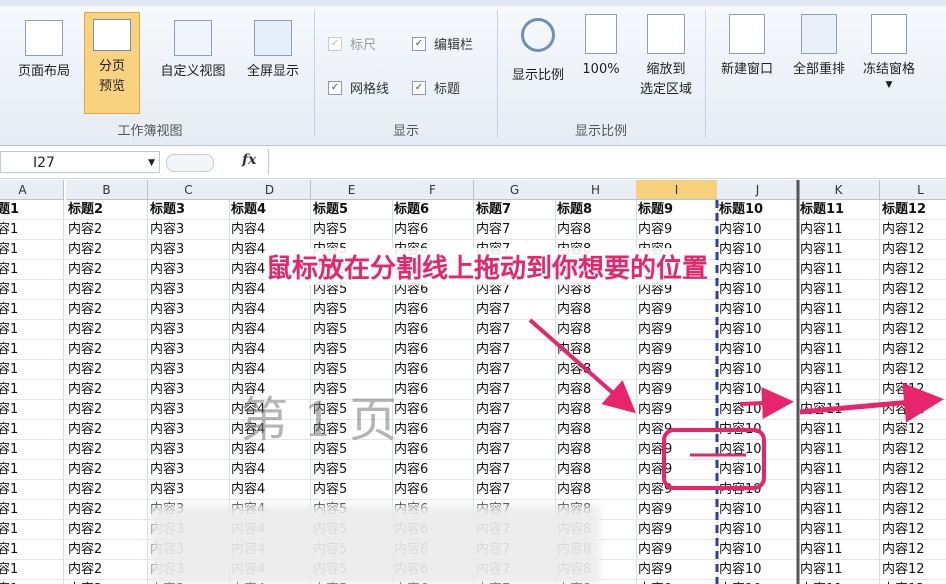  What do you see at coordinates (44, 51) in the screenshot?
I see `page-layout-button: 页面布局` at bounding box center [44, 51].